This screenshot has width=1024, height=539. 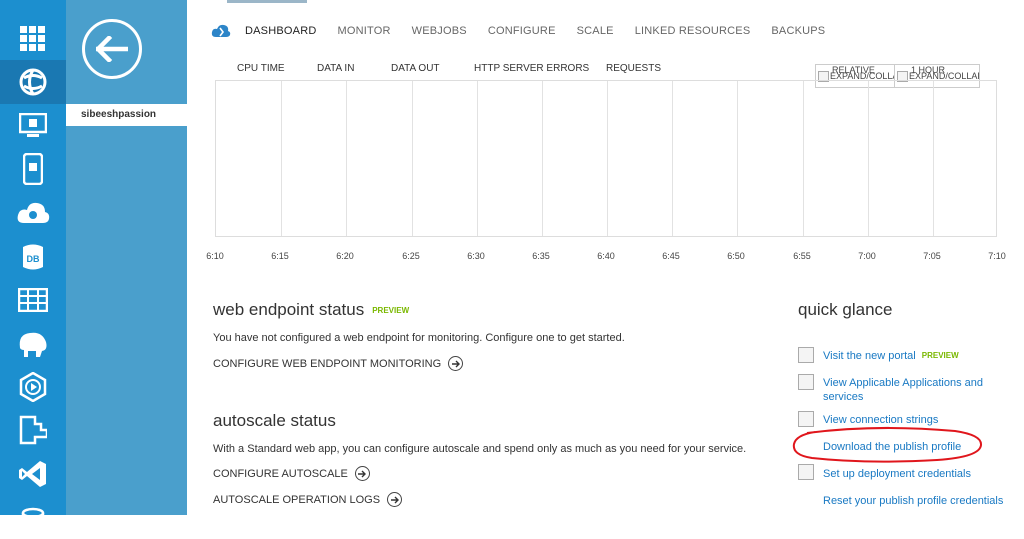 What do you see at coordinates (802, 256) in the screenshot?
I see `x-tick-label: 6:55` at bounding box center [802, 256].